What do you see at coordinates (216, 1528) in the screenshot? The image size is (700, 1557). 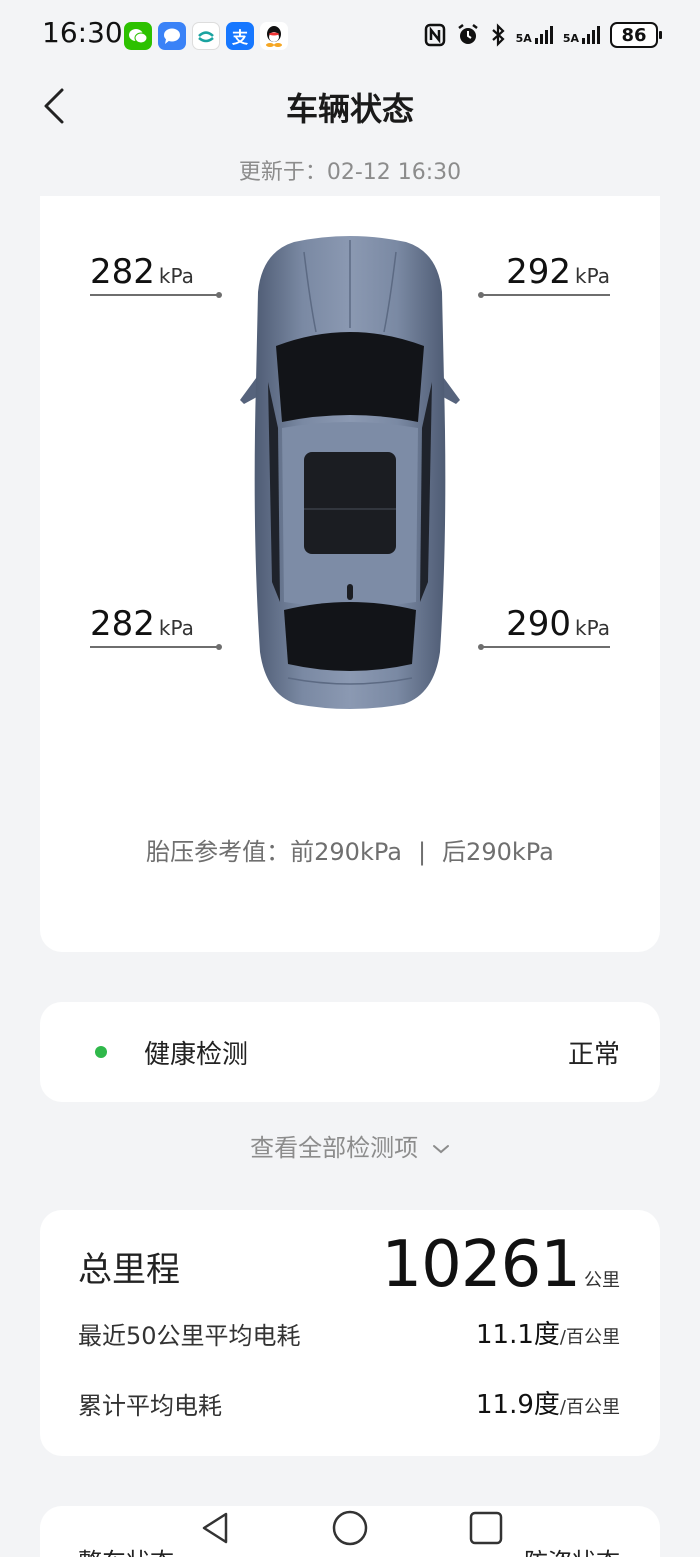 I see `nav-back-icon` at bounding box center [216, 1528].